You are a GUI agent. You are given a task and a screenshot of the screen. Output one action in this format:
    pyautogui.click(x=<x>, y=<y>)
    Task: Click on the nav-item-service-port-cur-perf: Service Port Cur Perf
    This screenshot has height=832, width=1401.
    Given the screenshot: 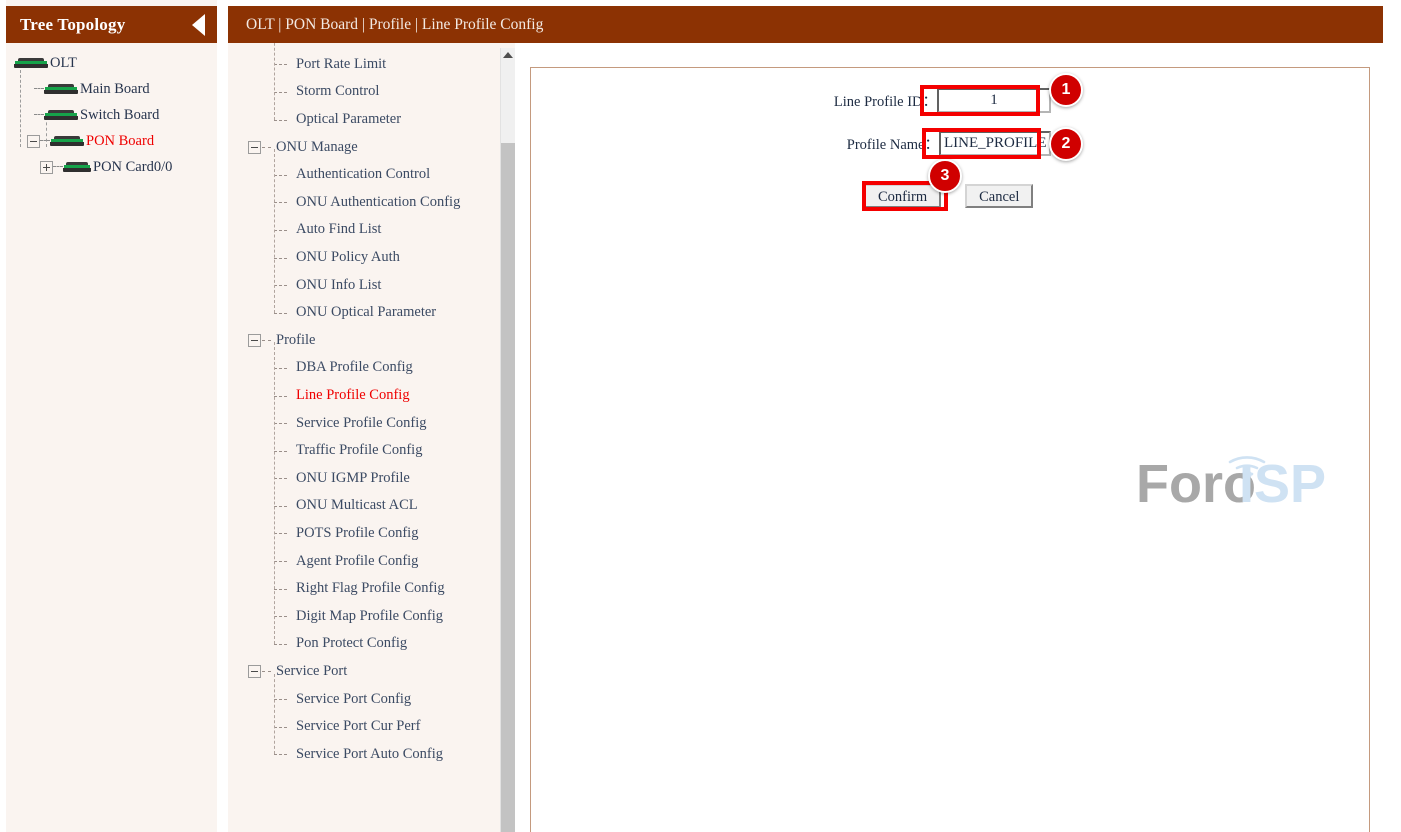 What is the action you would take?
    pyautogui.click(x=373, y=727)
    